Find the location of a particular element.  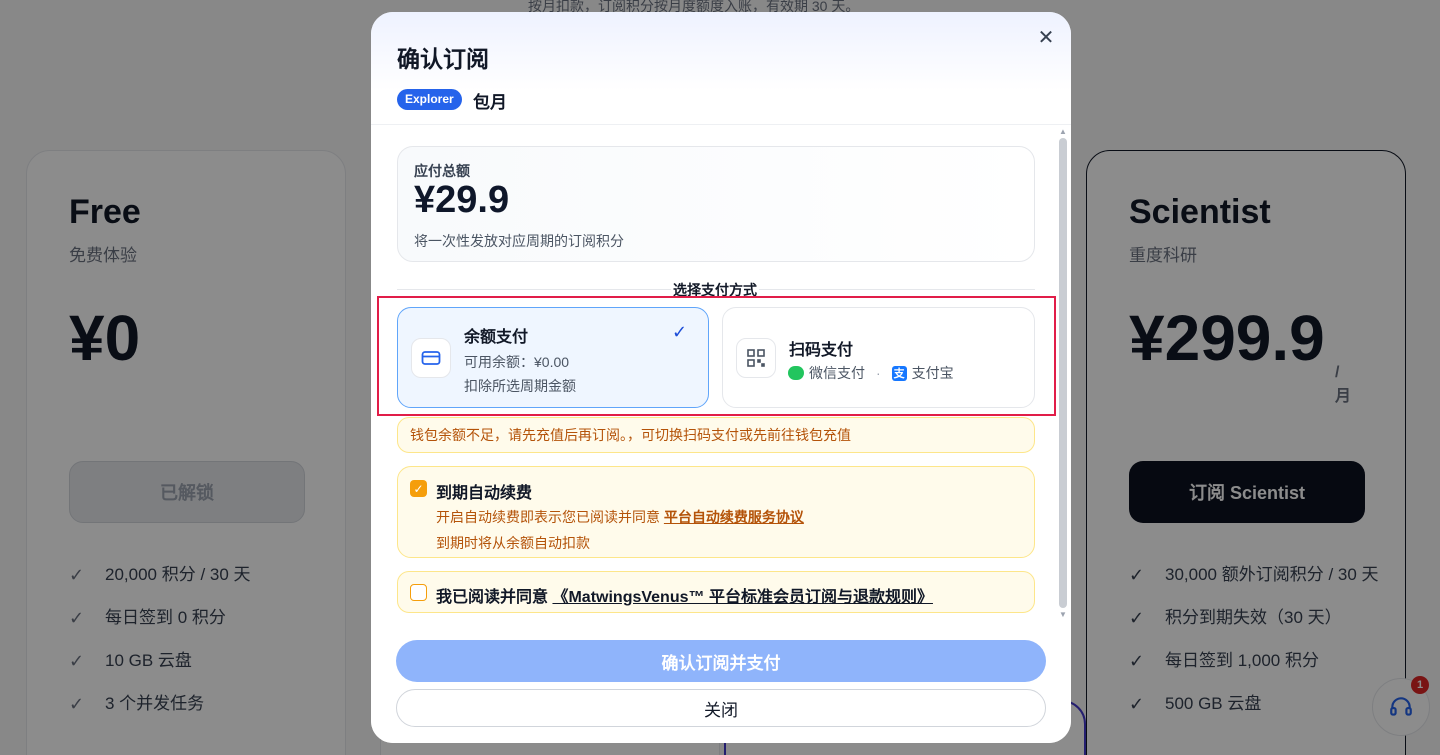

available-balance: 可用余额：¥0.00 is located at coordinates (517, 362).